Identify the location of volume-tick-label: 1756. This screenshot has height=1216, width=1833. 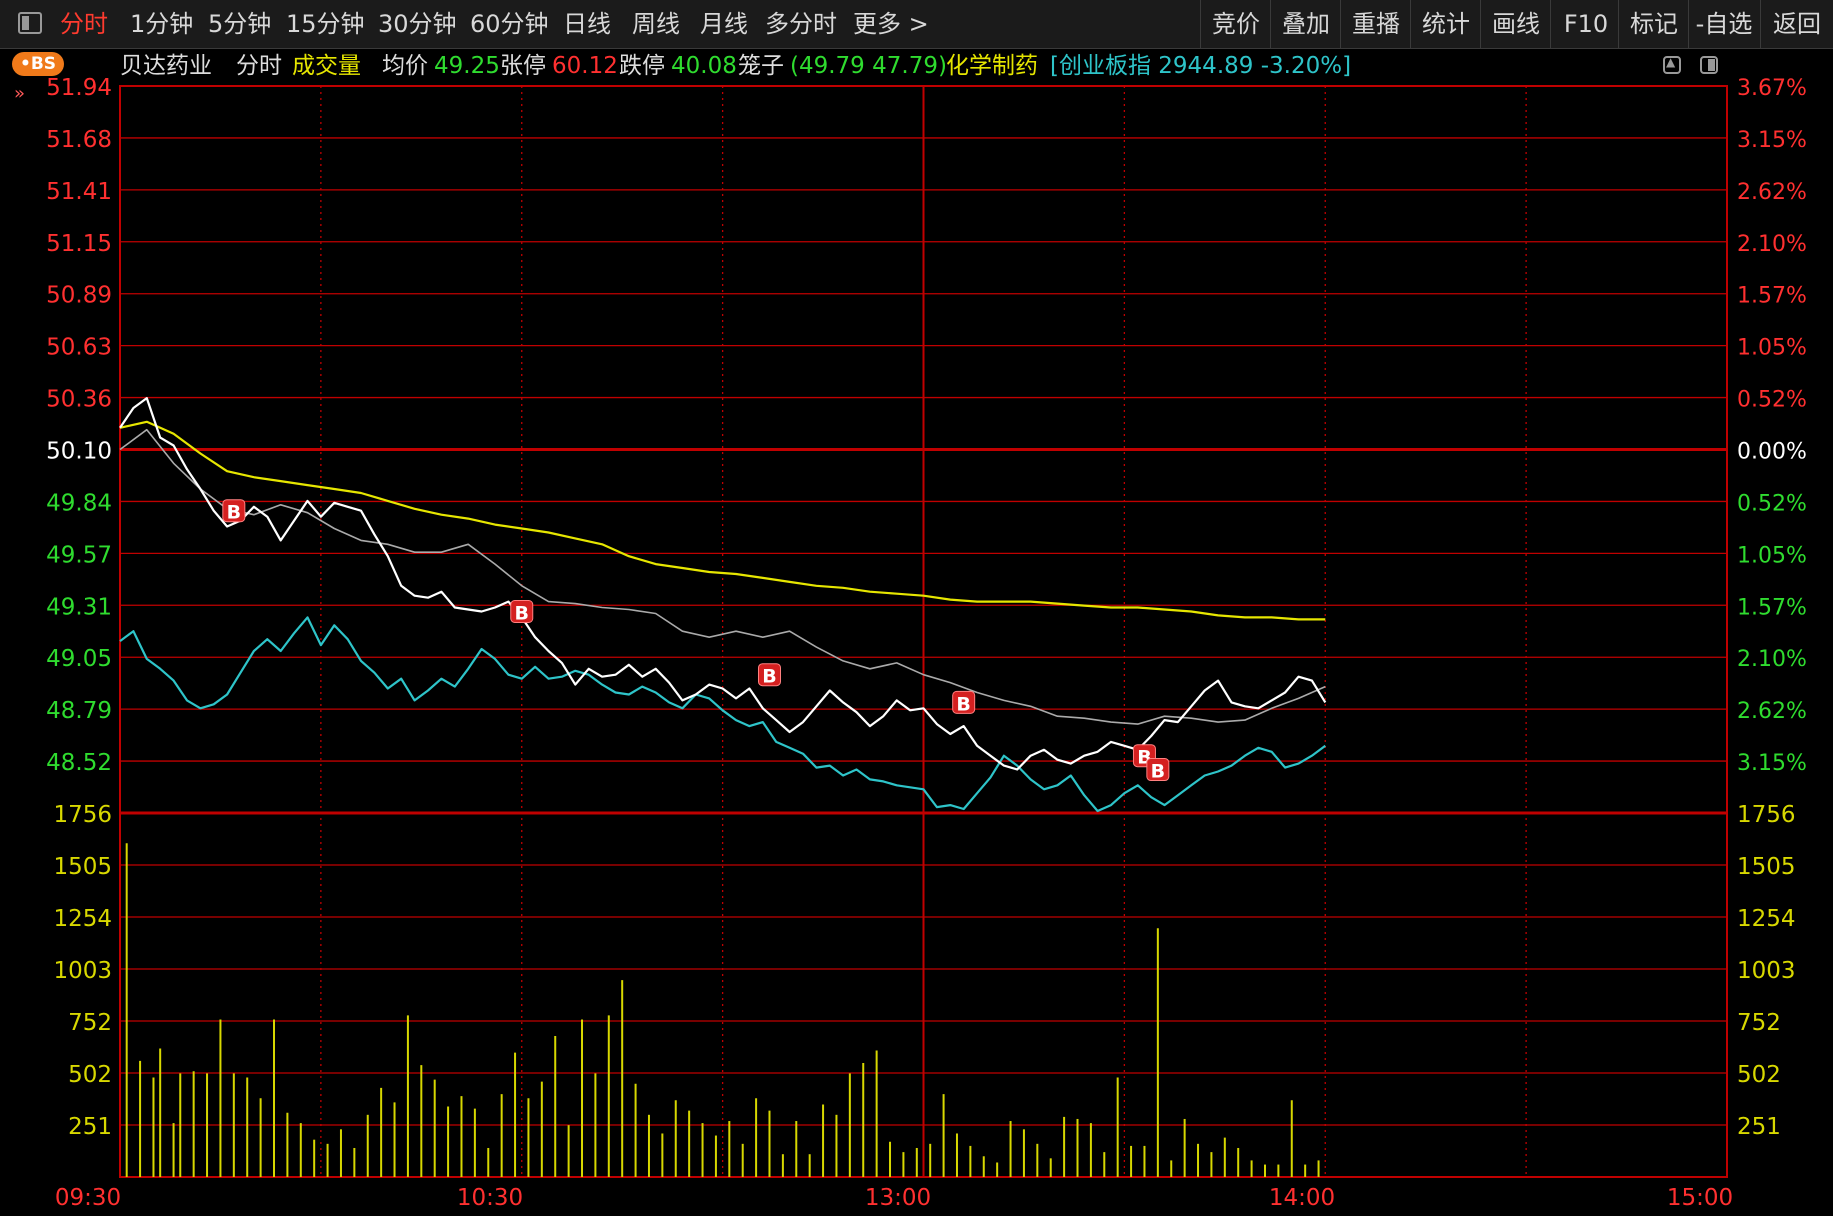
(82, 815).